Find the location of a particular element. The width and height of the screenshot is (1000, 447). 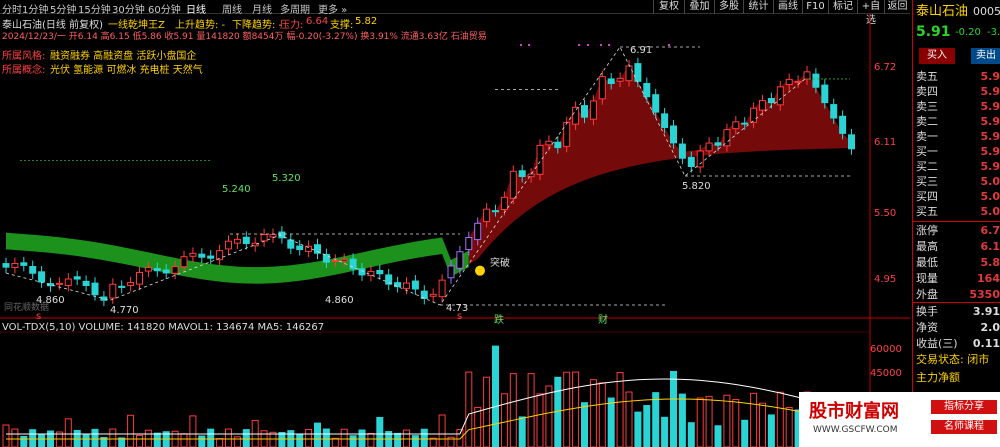

y-tick-611: 6.11 is located at coordinates (885, 142).